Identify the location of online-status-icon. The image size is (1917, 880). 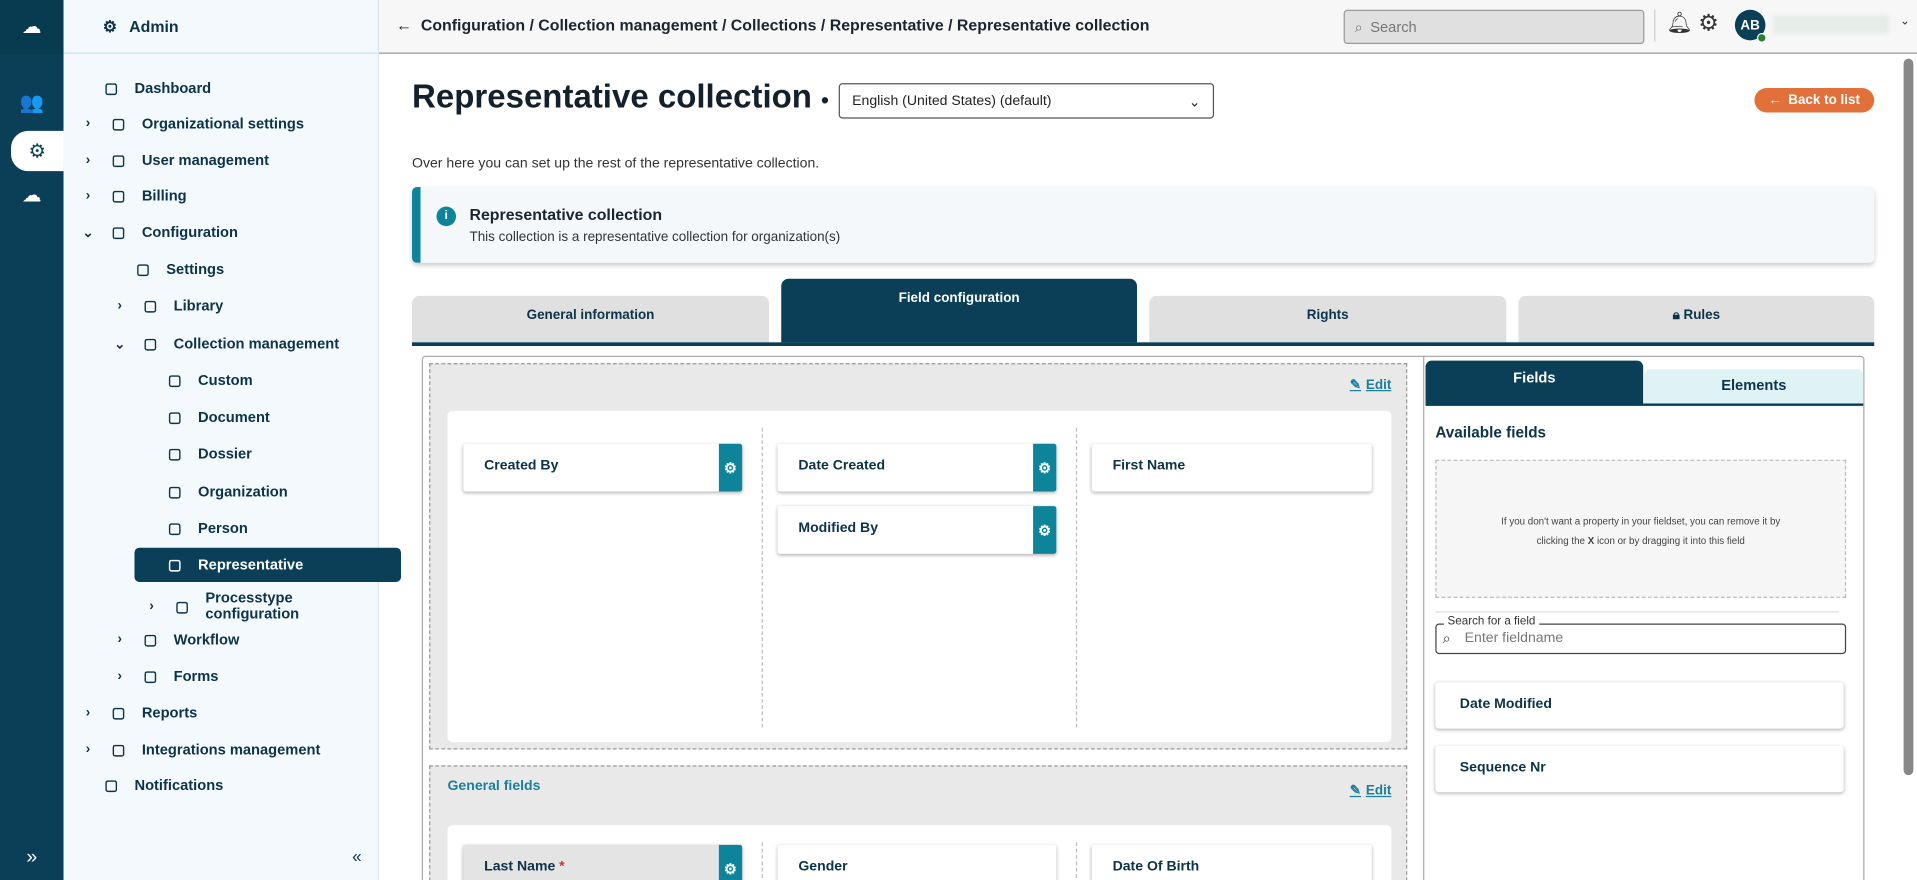
(1761, 38).